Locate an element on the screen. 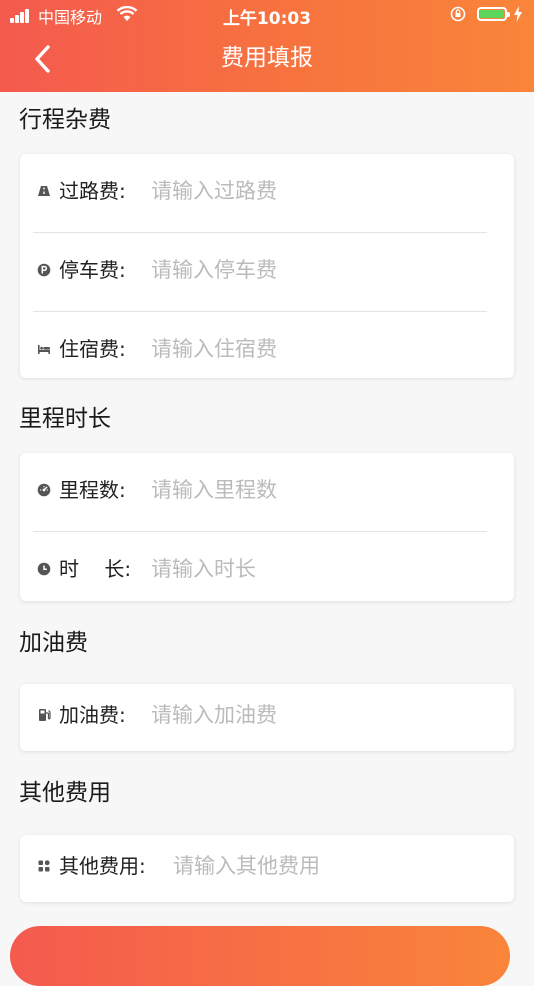 The width and height of the screenshot is (534, 986). battery-icon is located at coordinates (493, 14).